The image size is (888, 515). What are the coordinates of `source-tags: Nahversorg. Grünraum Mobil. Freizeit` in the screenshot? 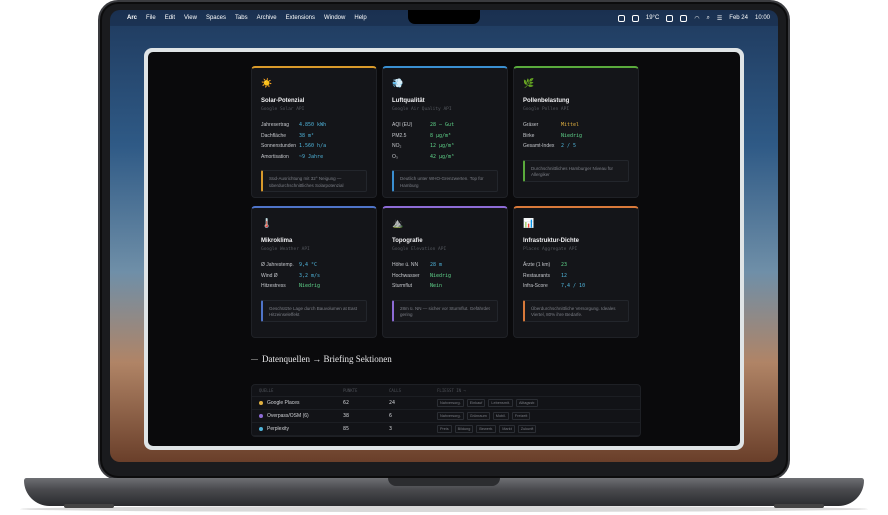 It's located at (484, 416).